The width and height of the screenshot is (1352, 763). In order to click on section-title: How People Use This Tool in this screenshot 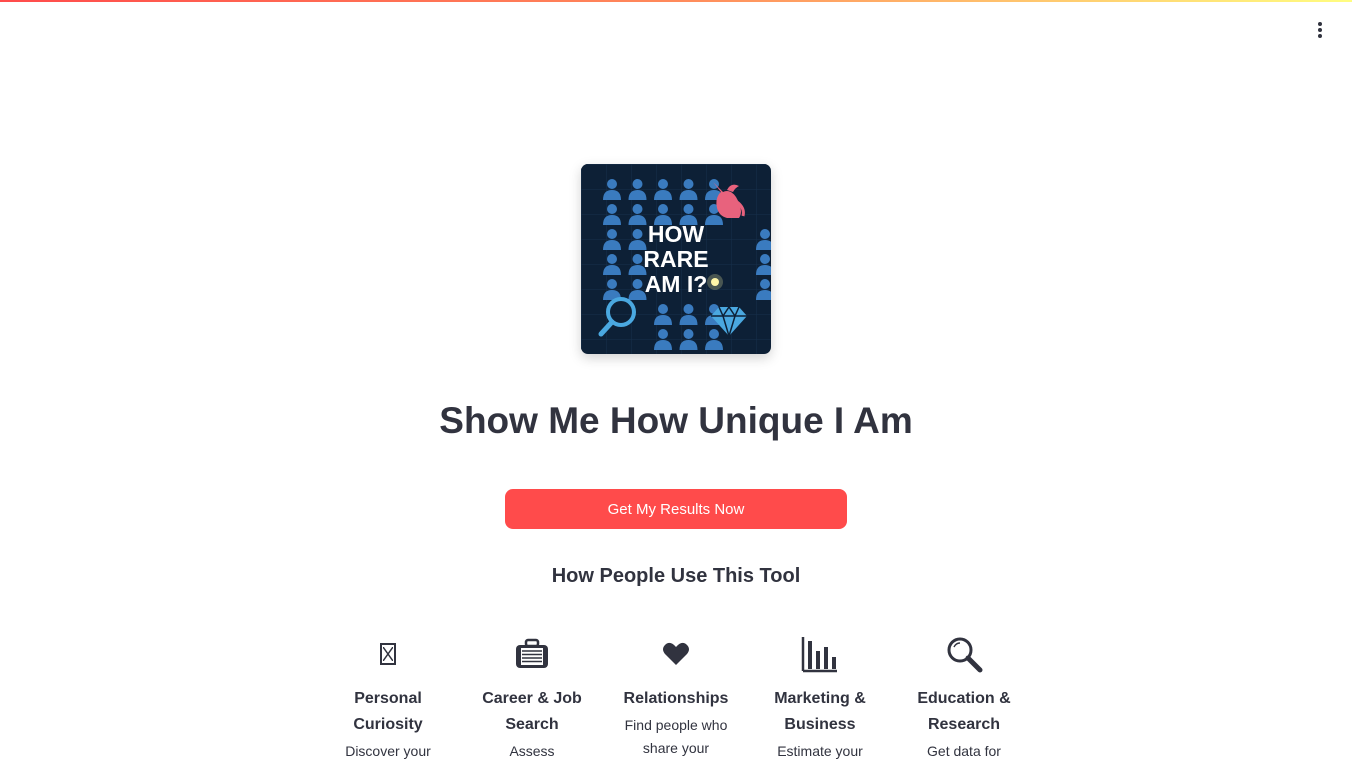, I will do `click(676, 576)`.